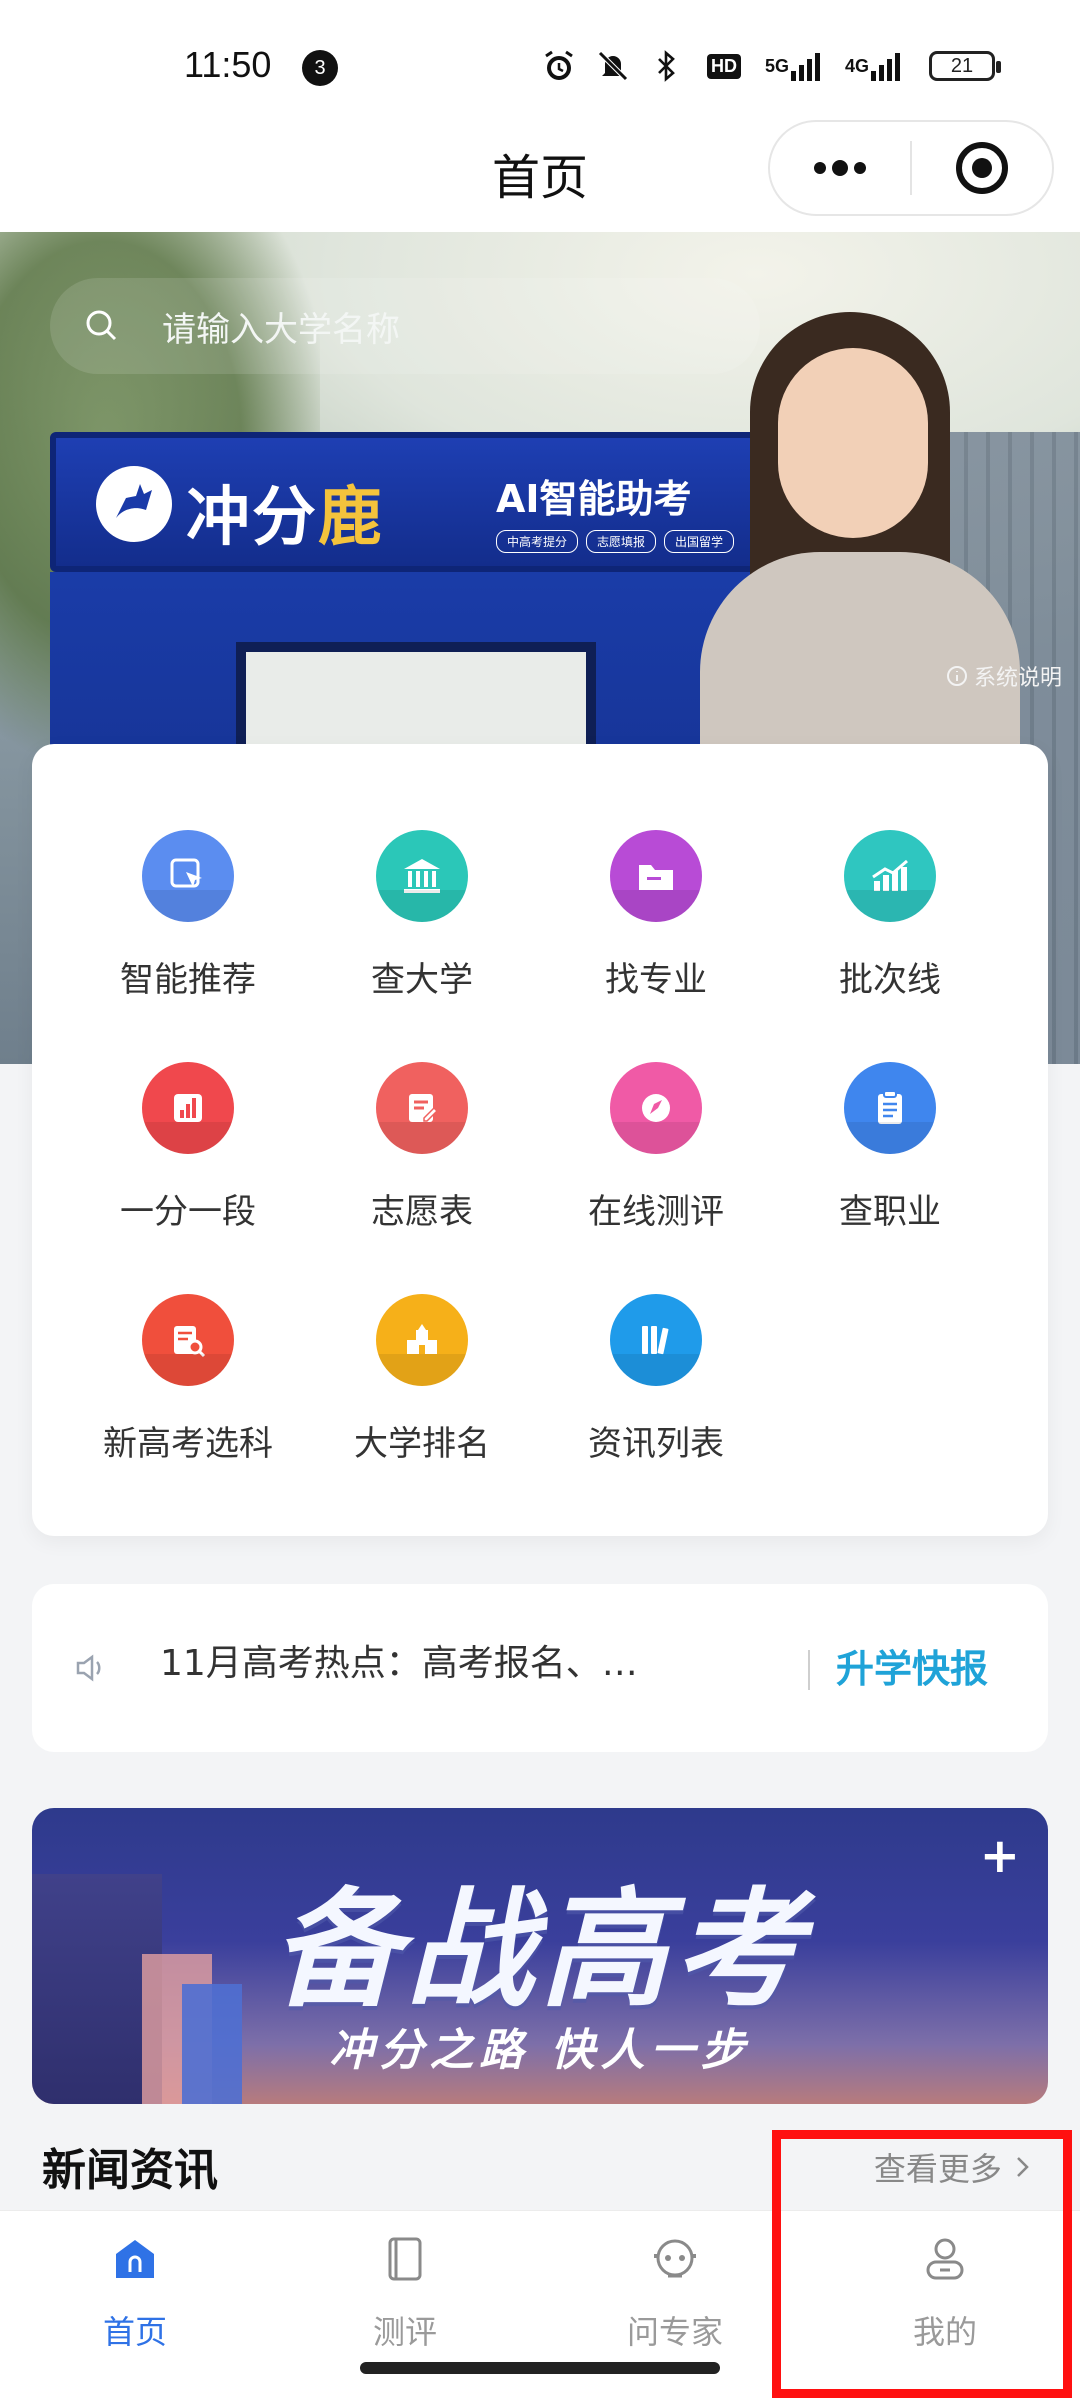  Describe the element at coordinates (422, 876) in the screenshot. I see `university-icon` at that location.